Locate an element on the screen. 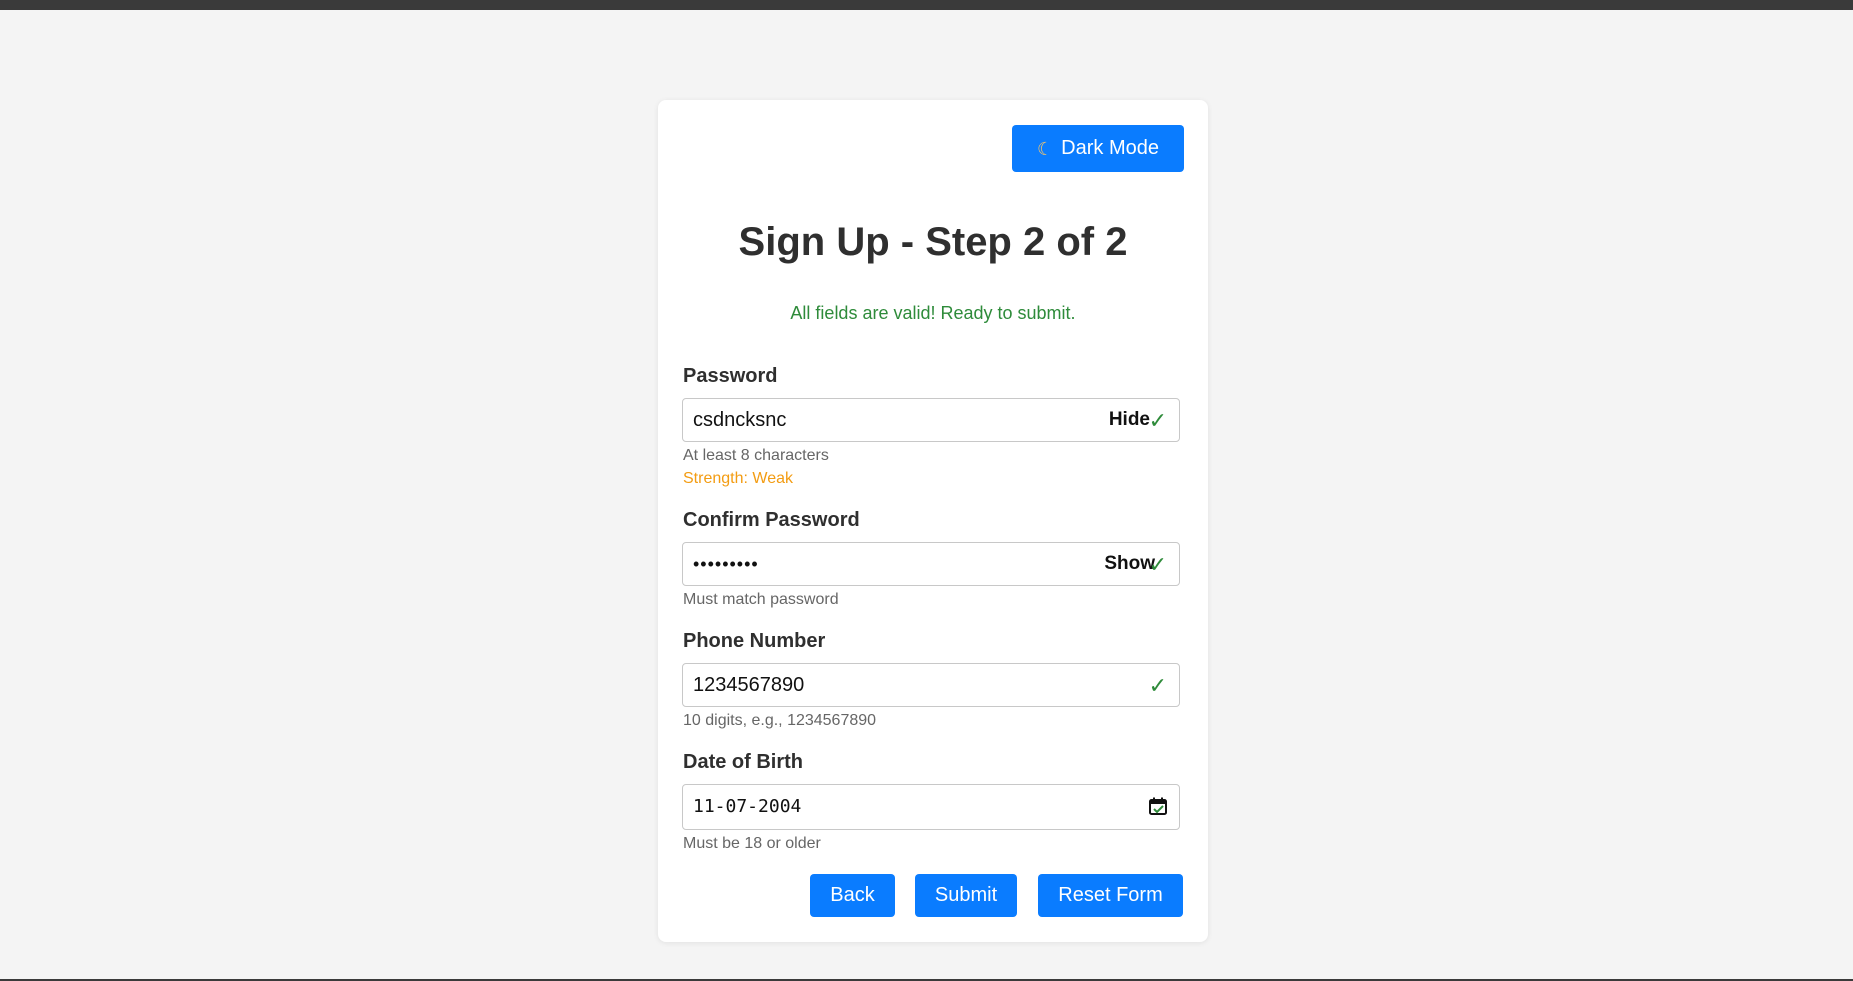 Image resolution: width=1853 pixels, height=981 pixels. confirm-password-input-value: ••••••••• is located at coordinates (726, 564).